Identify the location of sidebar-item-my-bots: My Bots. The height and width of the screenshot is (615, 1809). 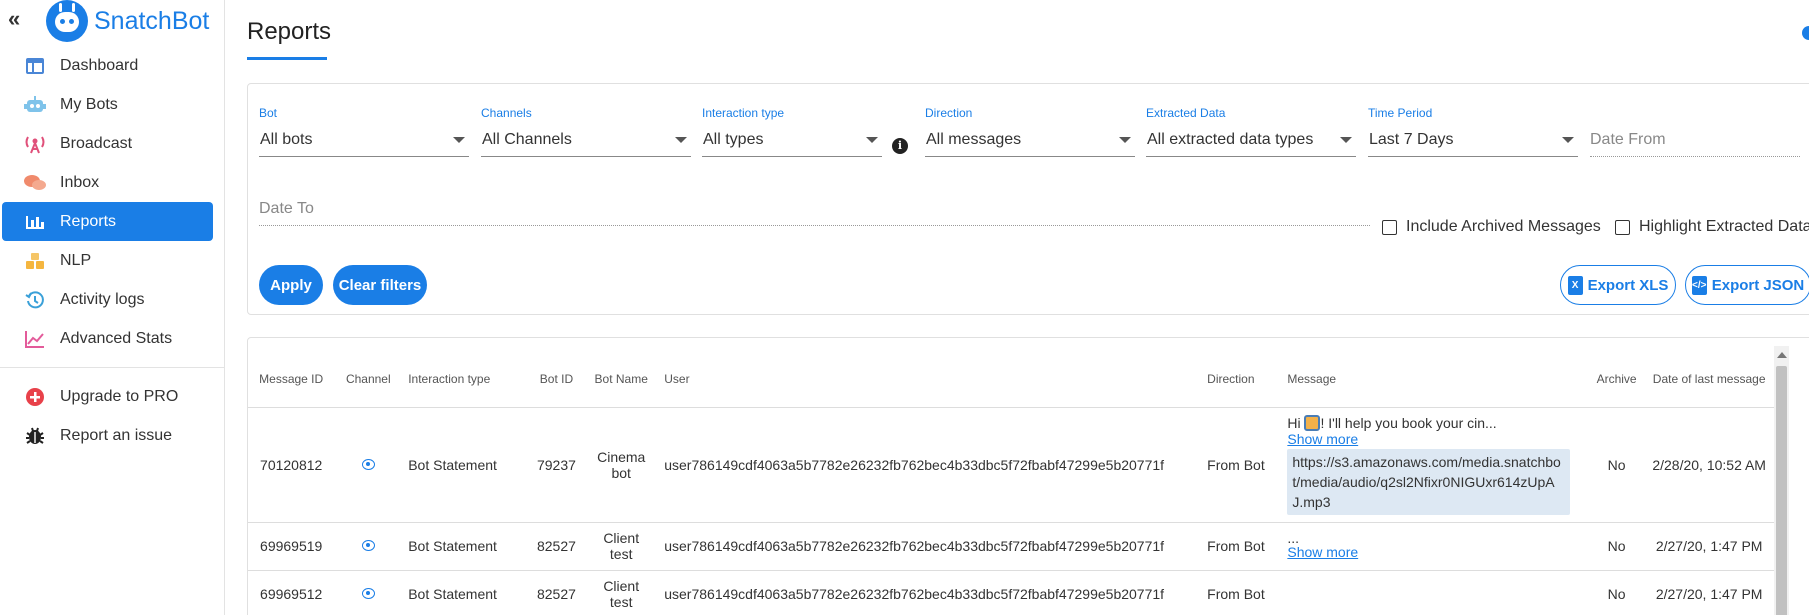
(107, 104).